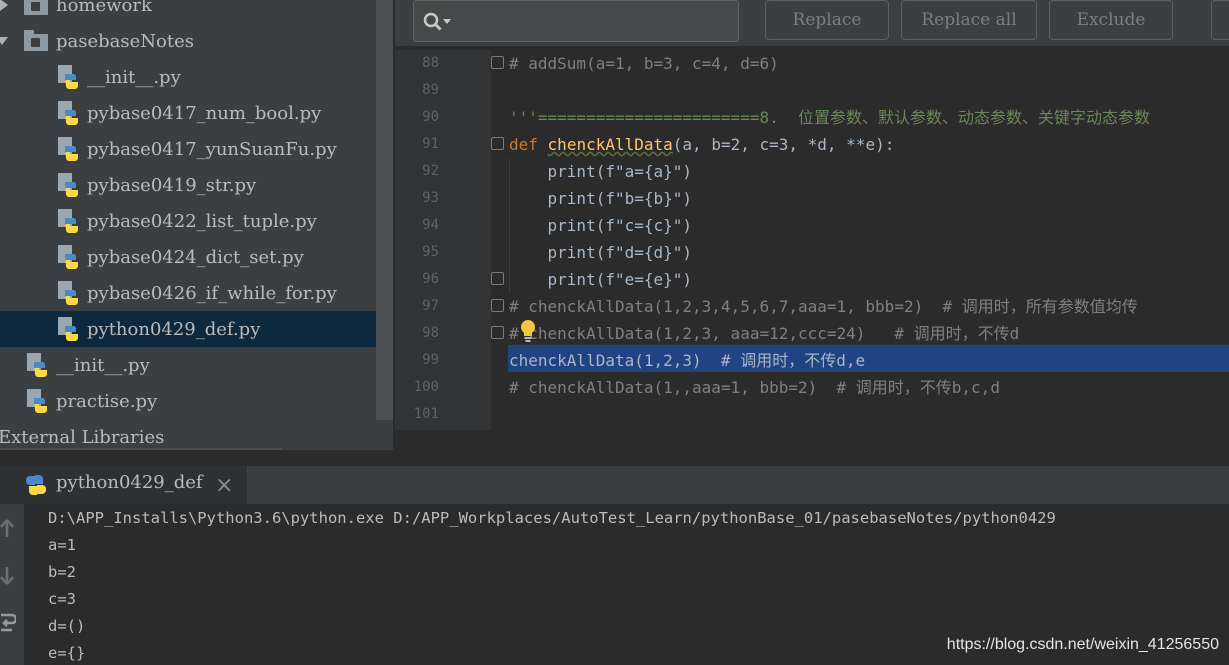  I want to click on replace-all-button: Replace all, so click(969, 20).